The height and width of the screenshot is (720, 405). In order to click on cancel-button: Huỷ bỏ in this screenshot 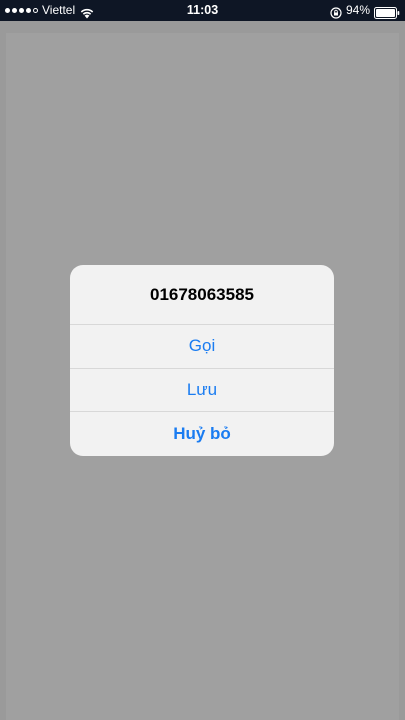, I will do `click(202, 434)`.